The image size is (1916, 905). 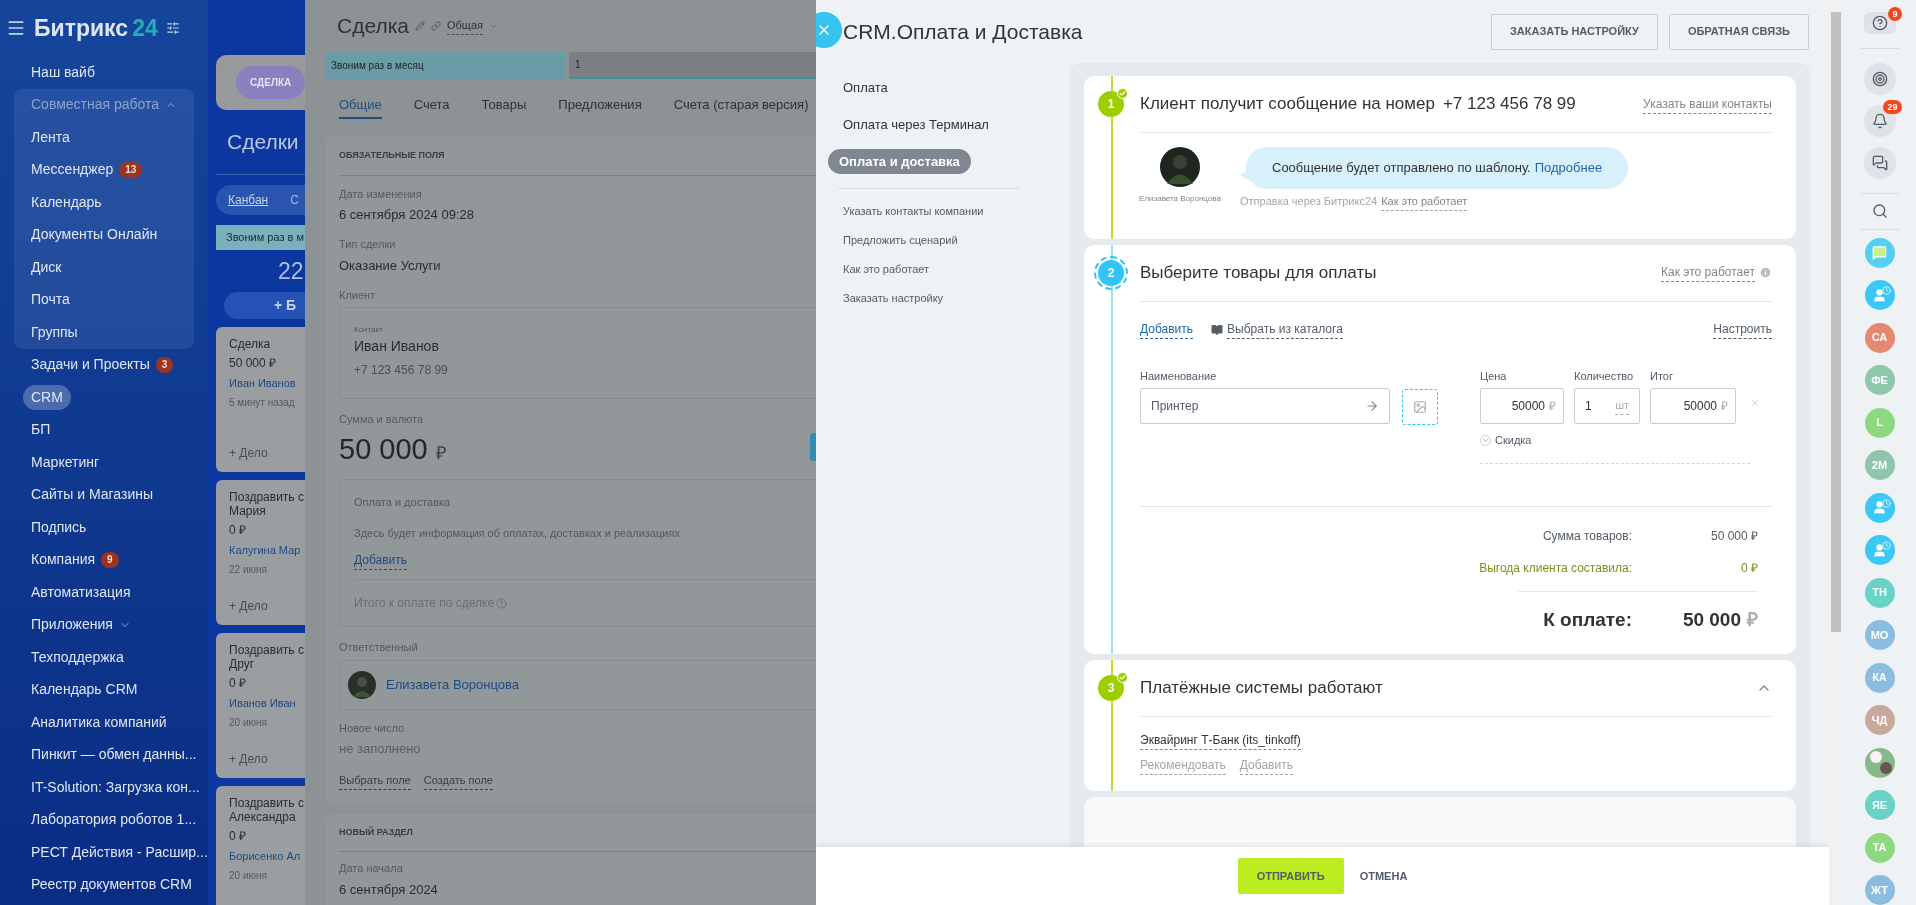 What do you see at coordinates (360, 107) in the screenshot?
I see `tab: Общие` at bounding box center [360, 107].